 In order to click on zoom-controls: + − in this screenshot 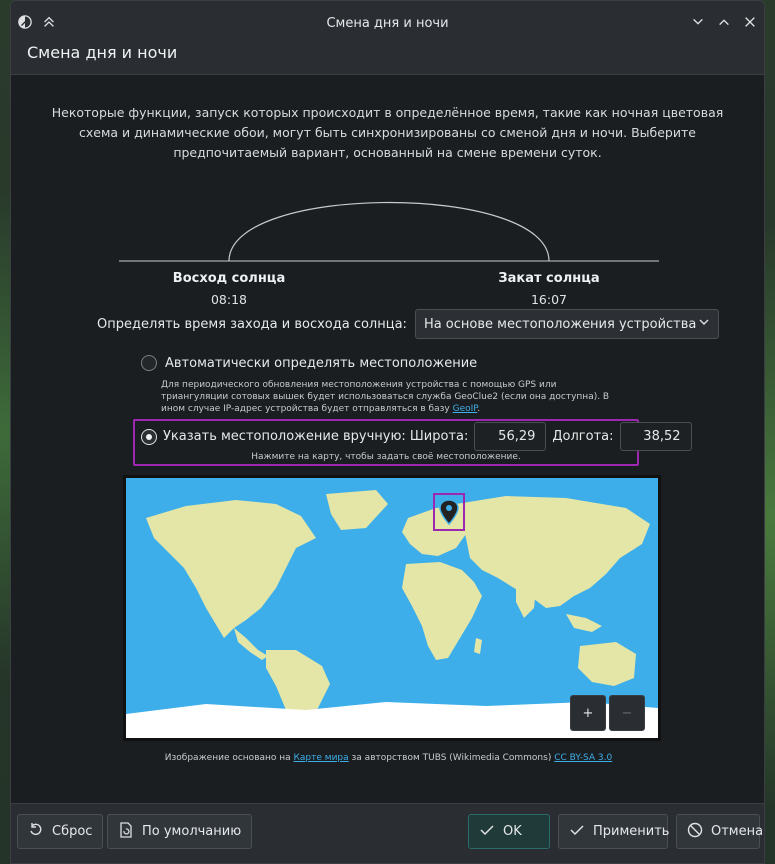, I will do `click(607, 713)`.